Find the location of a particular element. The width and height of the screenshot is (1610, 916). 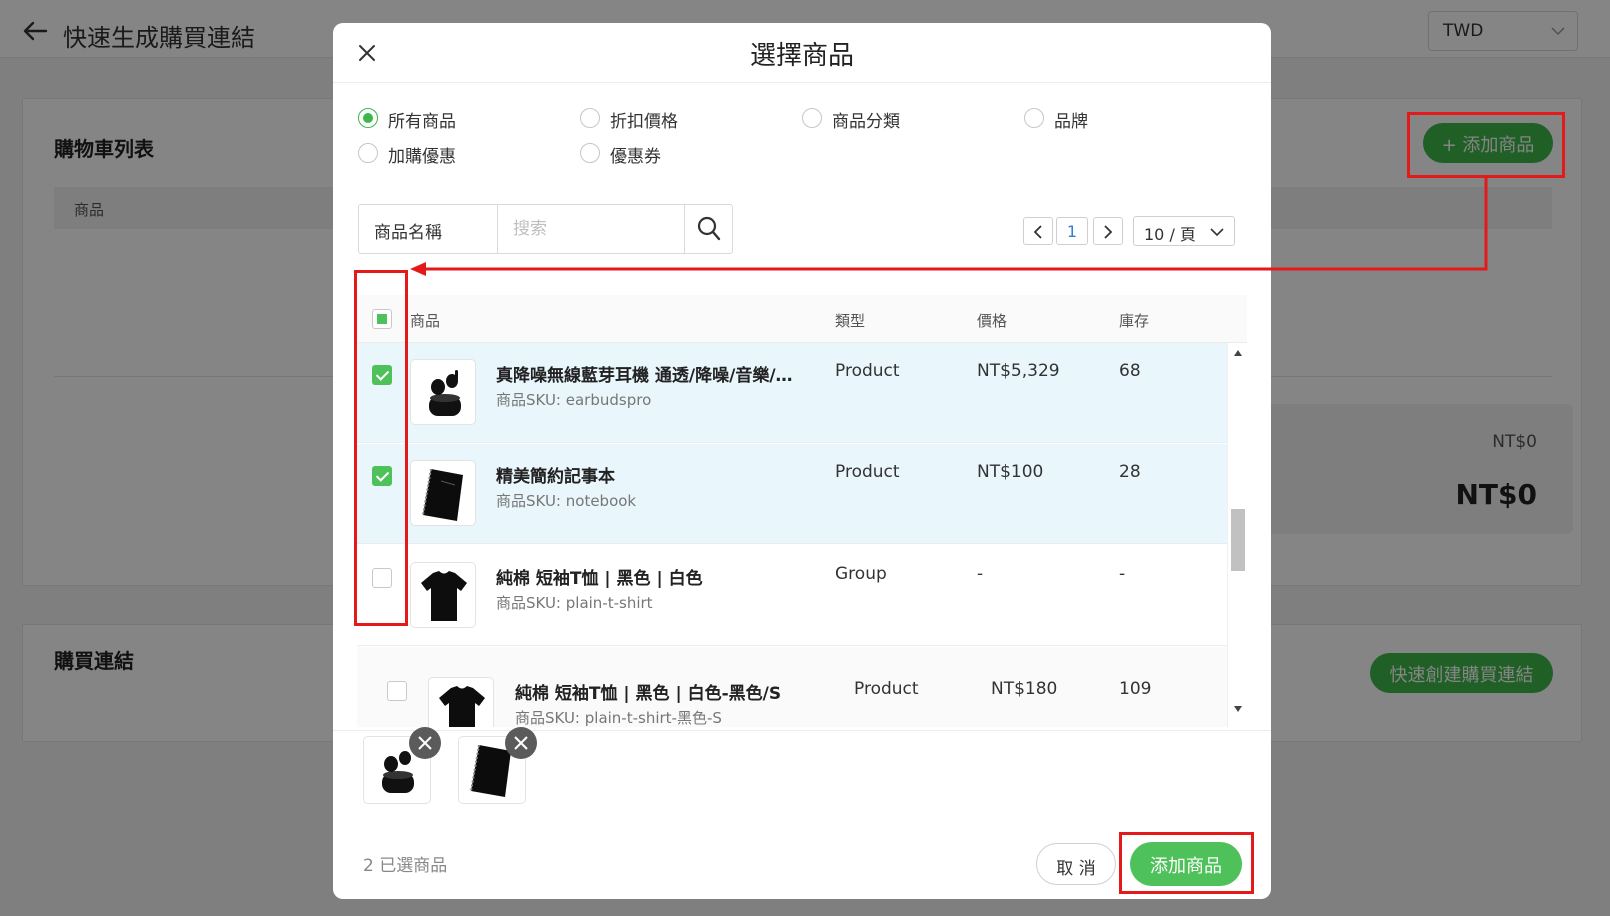

product-name: 精美簡約記事本 is located at coordinates (555, 477).